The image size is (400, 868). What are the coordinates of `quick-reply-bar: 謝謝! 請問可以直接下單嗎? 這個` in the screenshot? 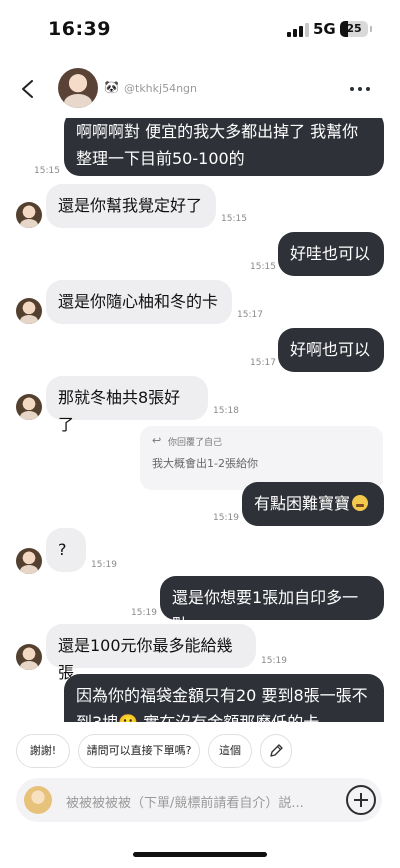 It's located at (200, 752).